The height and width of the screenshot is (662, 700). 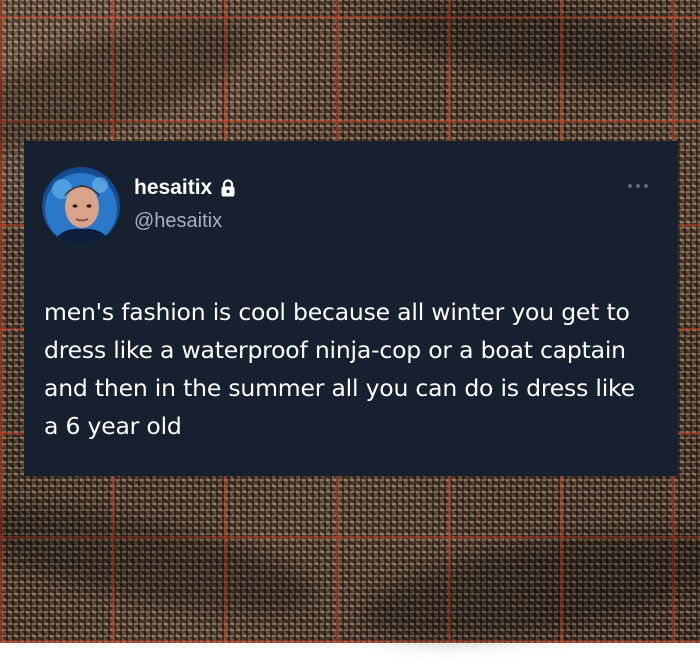 I want to click on author-handle: @hesaitix, so click(x=178, y=221).